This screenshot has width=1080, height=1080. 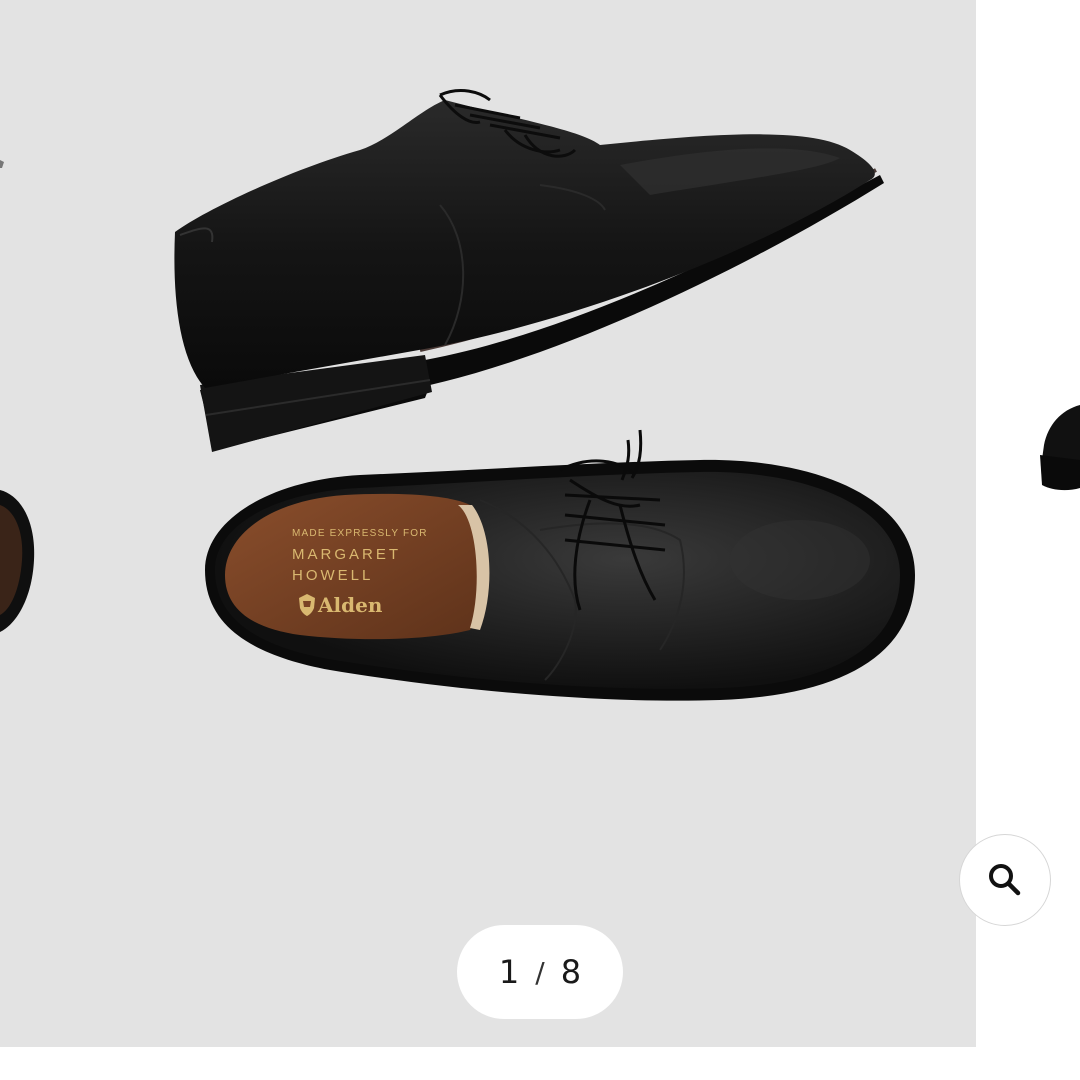 I want to click on insole-text-line2: MARGARET, so click(x=347, y=554).